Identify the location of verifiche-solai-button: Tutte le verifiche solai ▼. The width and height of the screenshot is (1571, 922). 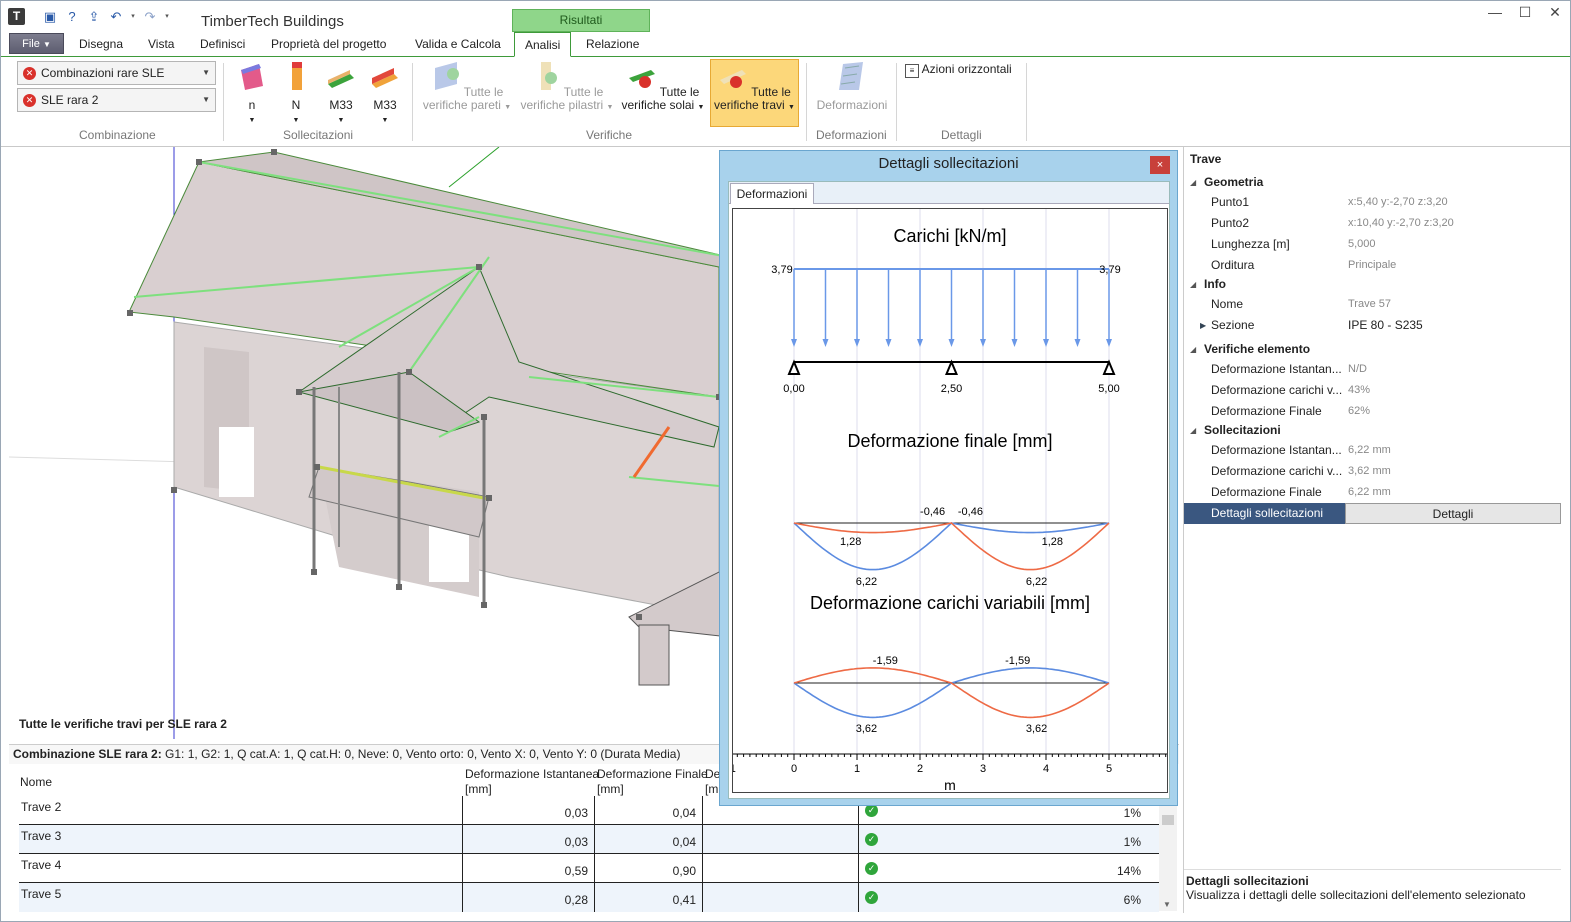
(663, 87).